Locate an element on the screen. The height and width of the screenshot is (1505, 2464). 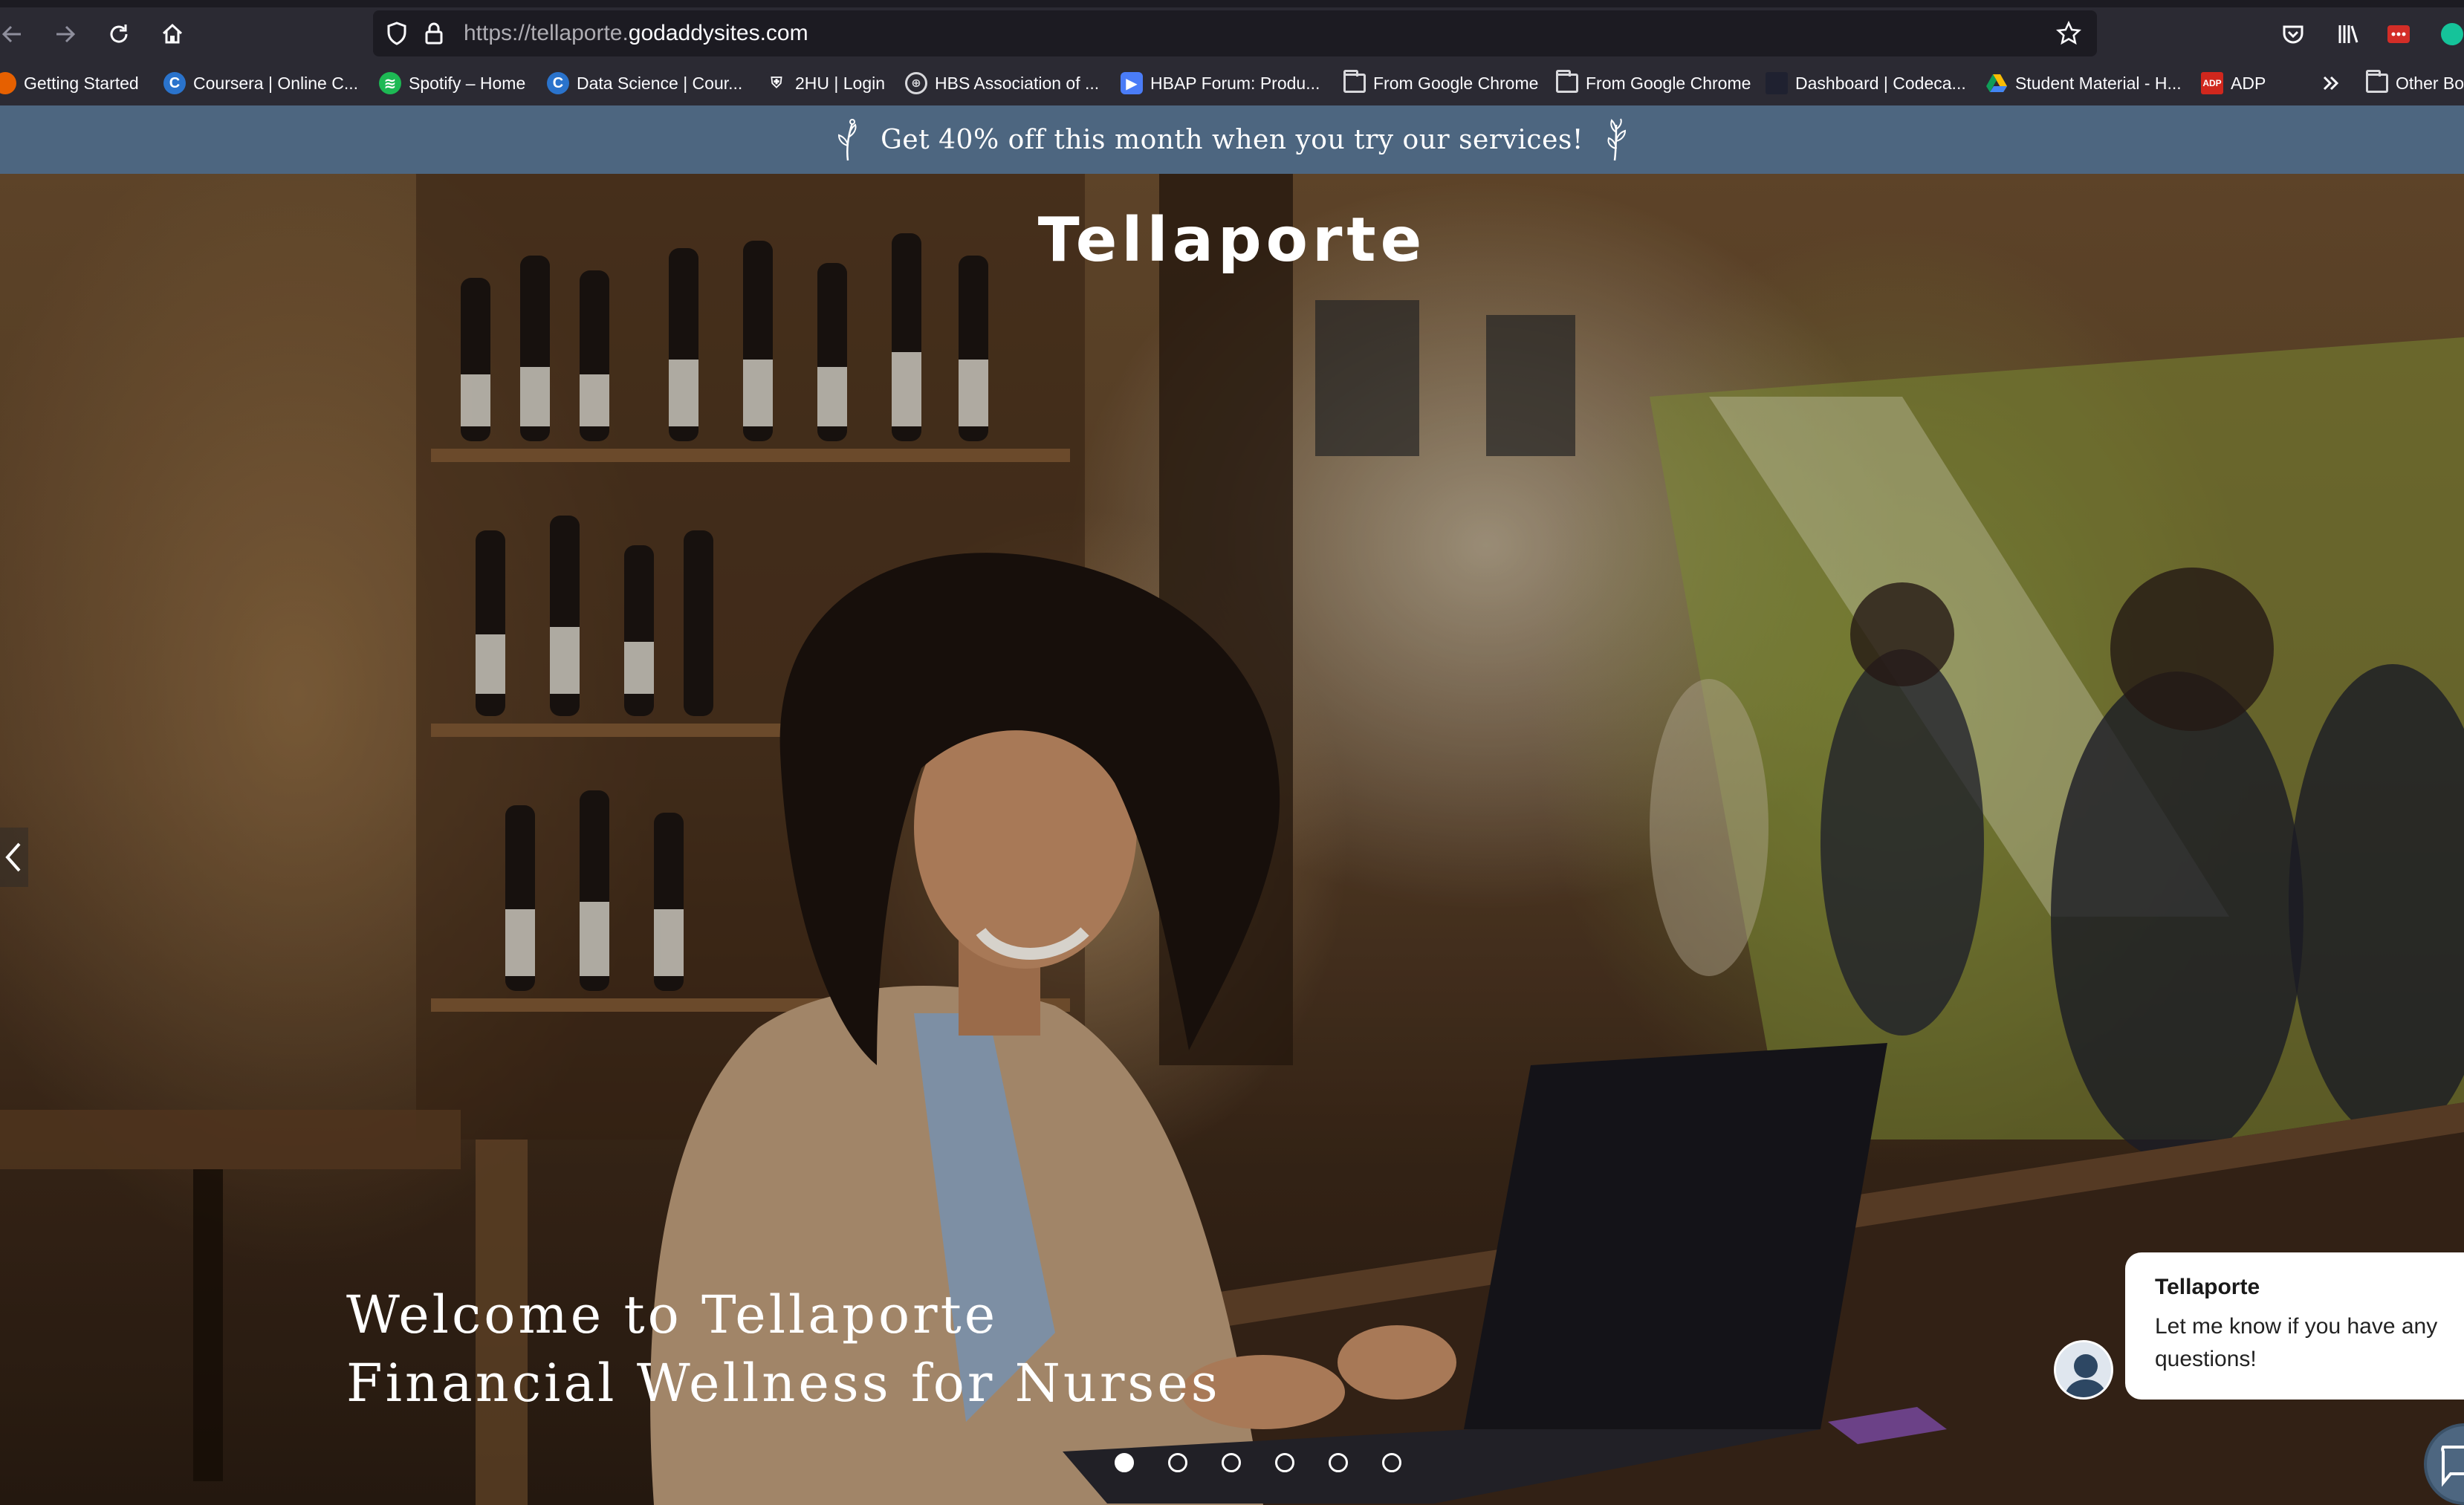
hero-heading-line-2: Financial Wellness for Nurses is located at coordinates (783, 1383).